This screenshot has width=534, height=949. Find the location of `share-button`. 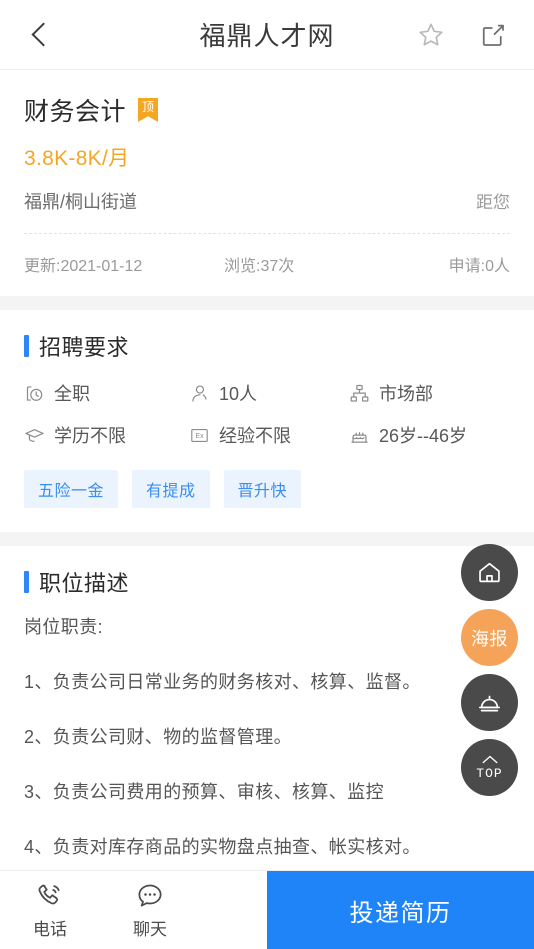

share-button is located at coordinates (493, 35).